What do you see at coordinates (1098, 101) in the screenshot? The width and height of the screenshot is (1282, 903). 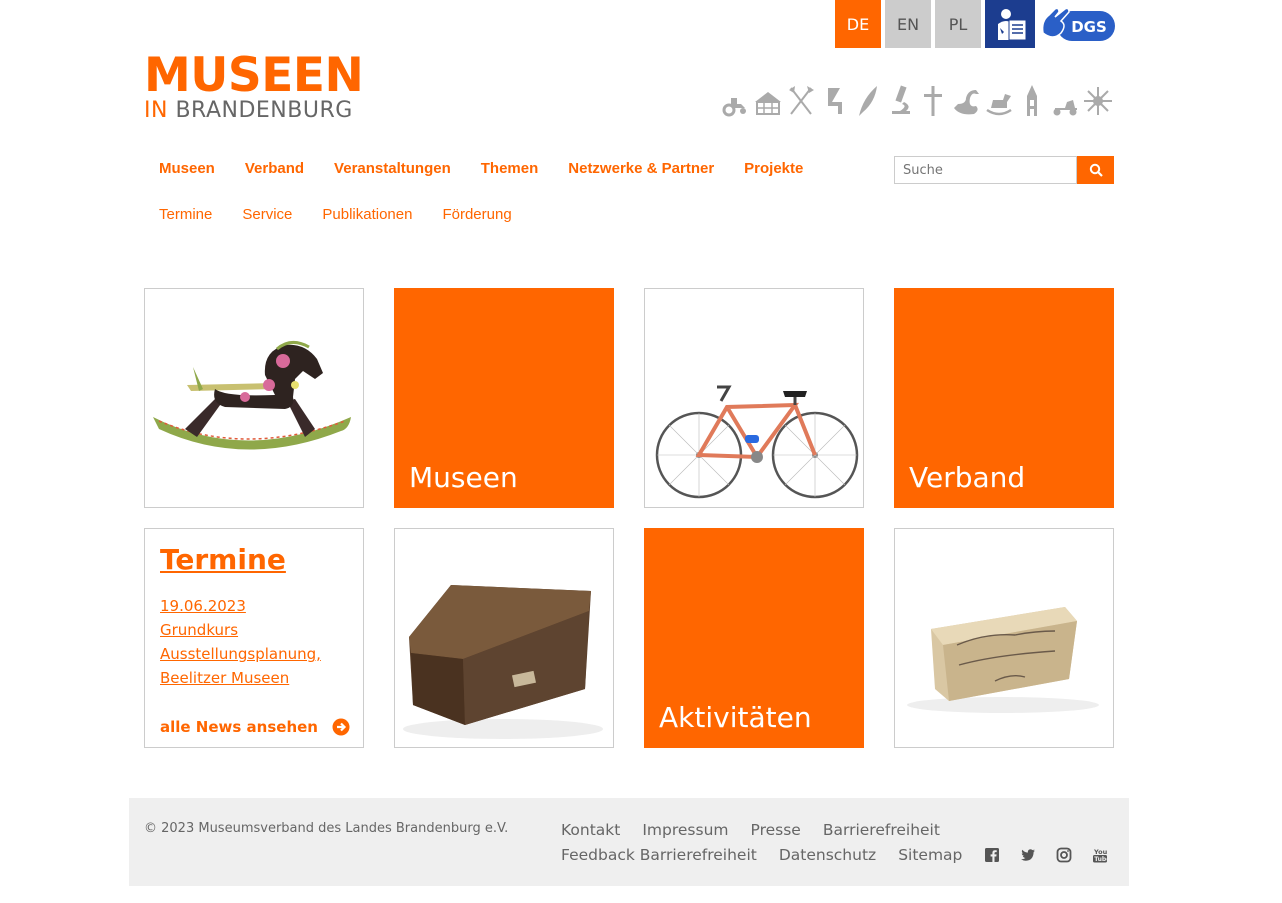 I see `sun-icon` at bounding box center [1098, 101].